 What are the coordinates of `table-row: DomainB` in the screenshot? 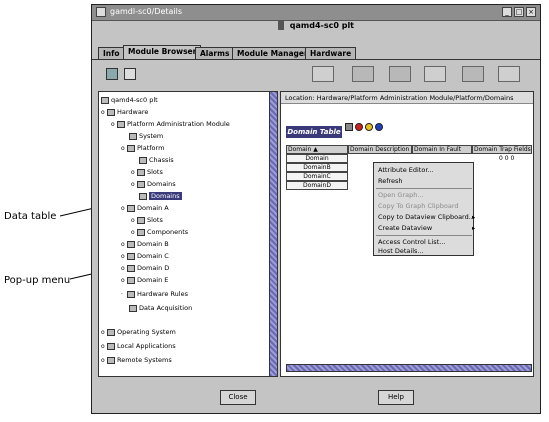 It's located at (317, 167).